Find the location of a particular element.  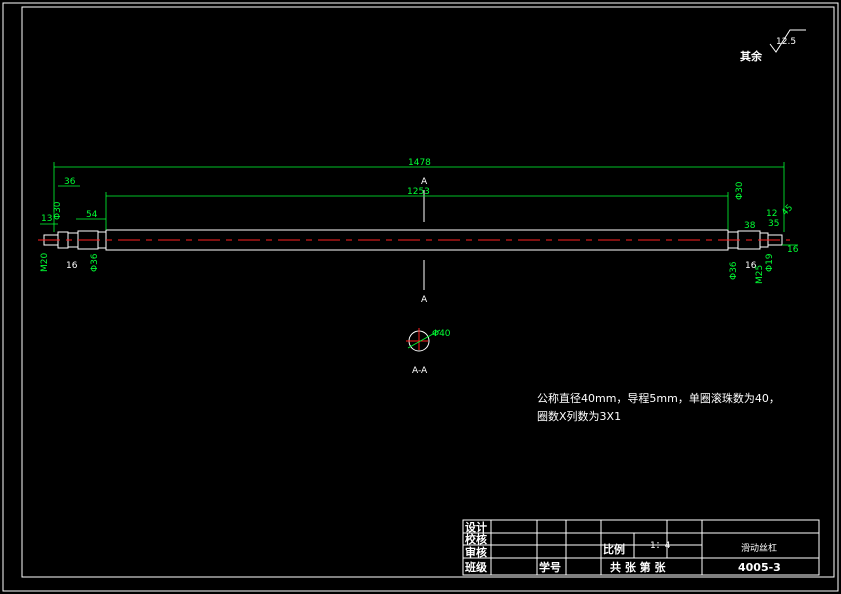

dim-left-thread: M20 is located at coordinates (45, 262).